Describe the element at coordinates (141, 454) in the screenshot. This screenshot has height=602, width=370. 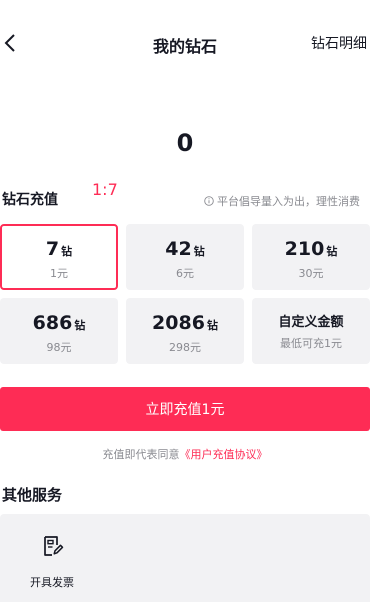
I see `agreement-prefix: 充值即代表同意` at that location.